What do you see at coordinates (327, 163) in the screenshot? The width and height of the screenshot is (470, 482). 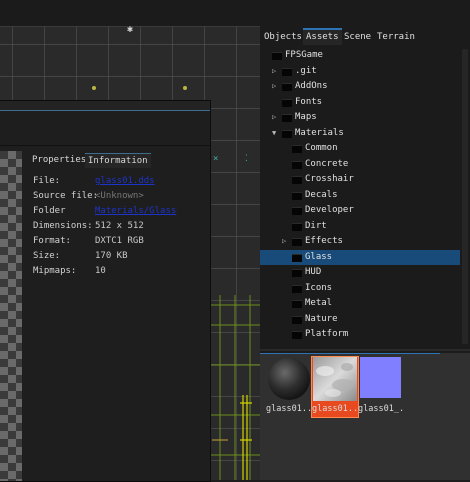 I see `tree-item-label: Concrete` at bounding box center [327, 163].